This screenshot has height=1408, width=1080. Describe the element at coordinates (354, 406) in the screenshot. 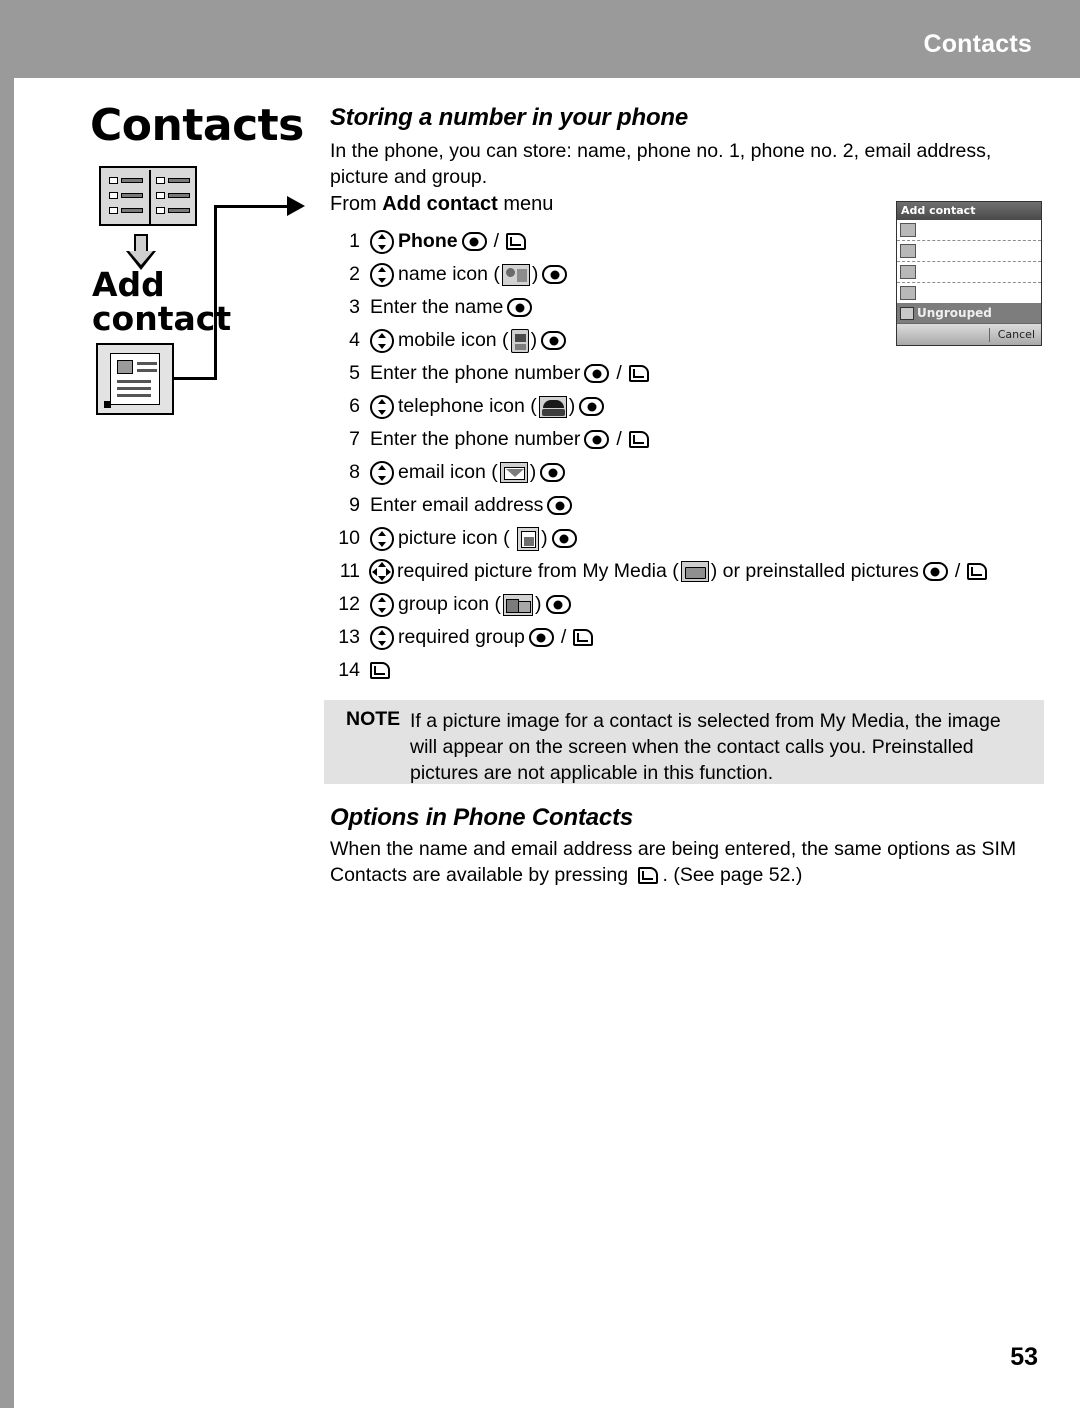

I see `step-6-number: 6` at that location.